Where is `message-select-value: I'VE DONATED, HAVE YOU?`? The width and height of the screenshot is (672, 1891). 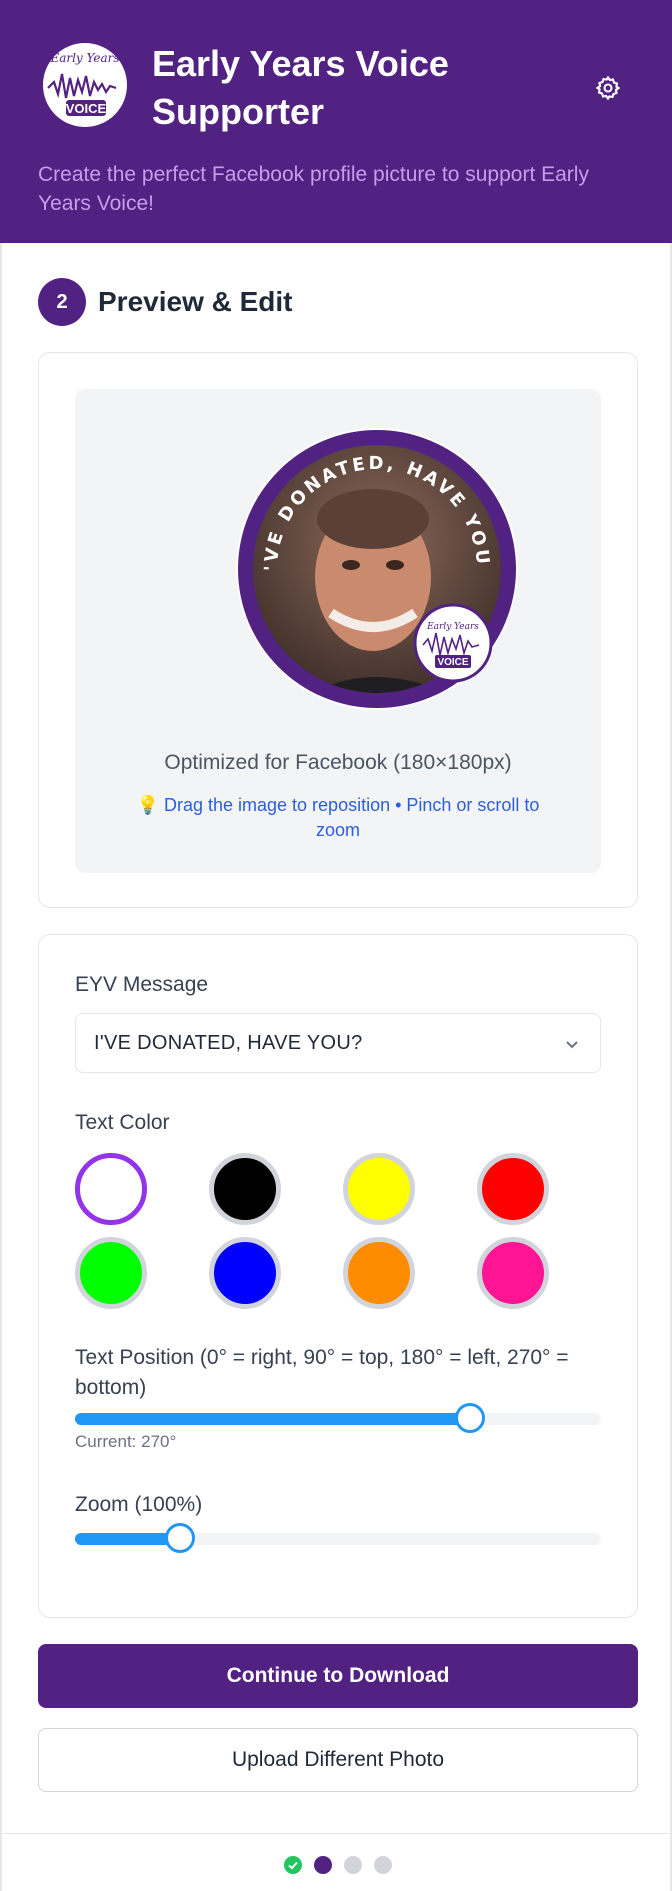
message-select-value: I'VE DONATED, HAVE YOU? is located at coordinates (228, 1043).